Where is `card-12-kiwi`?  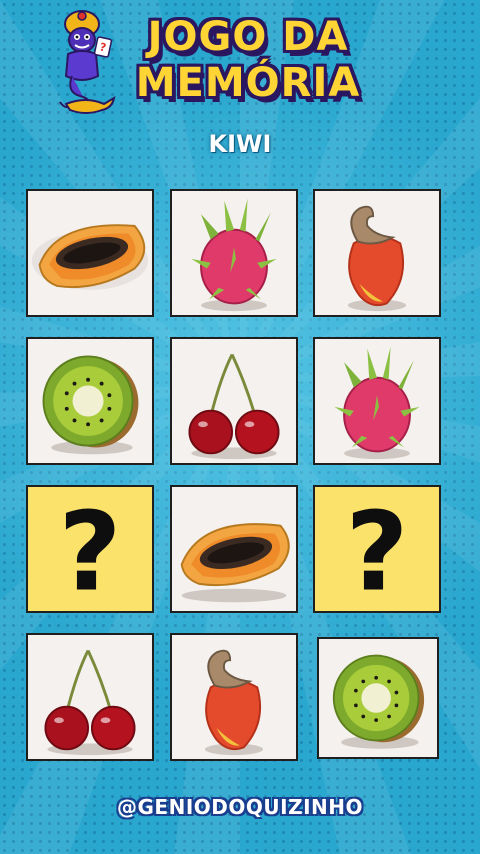 card-12-kiwi is located at coordinates (378, 698).